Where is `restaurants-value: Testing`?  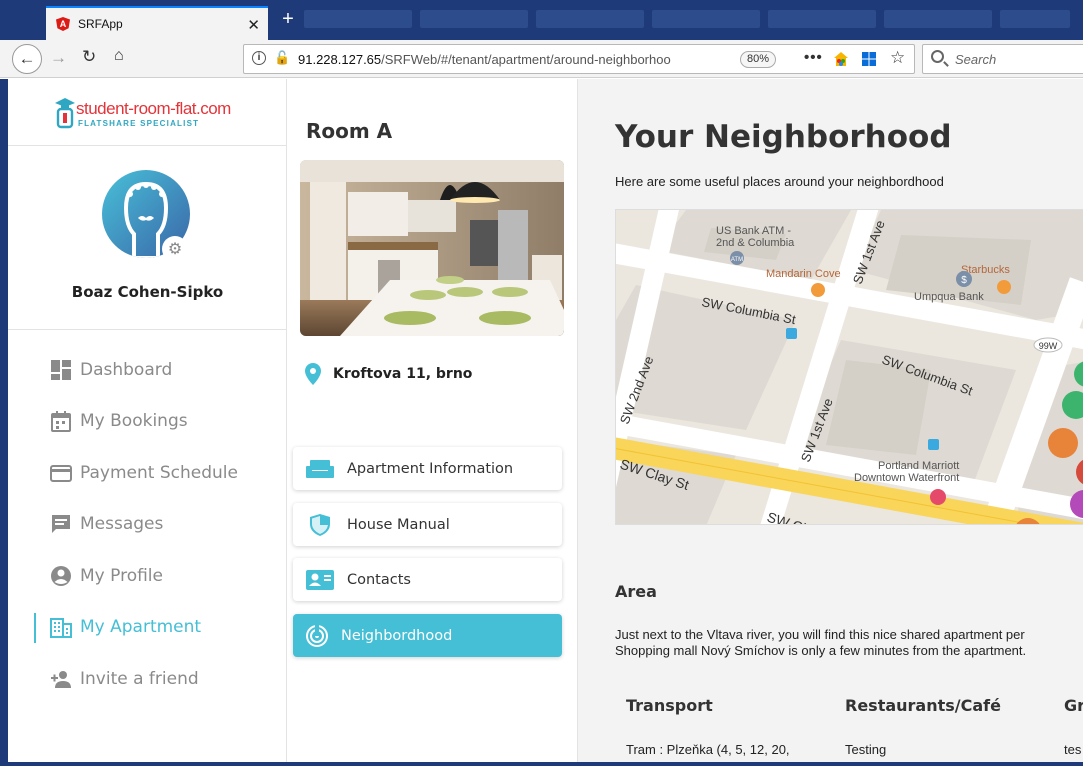 restaurants-value: Testing is located at coordinates (866, 749).